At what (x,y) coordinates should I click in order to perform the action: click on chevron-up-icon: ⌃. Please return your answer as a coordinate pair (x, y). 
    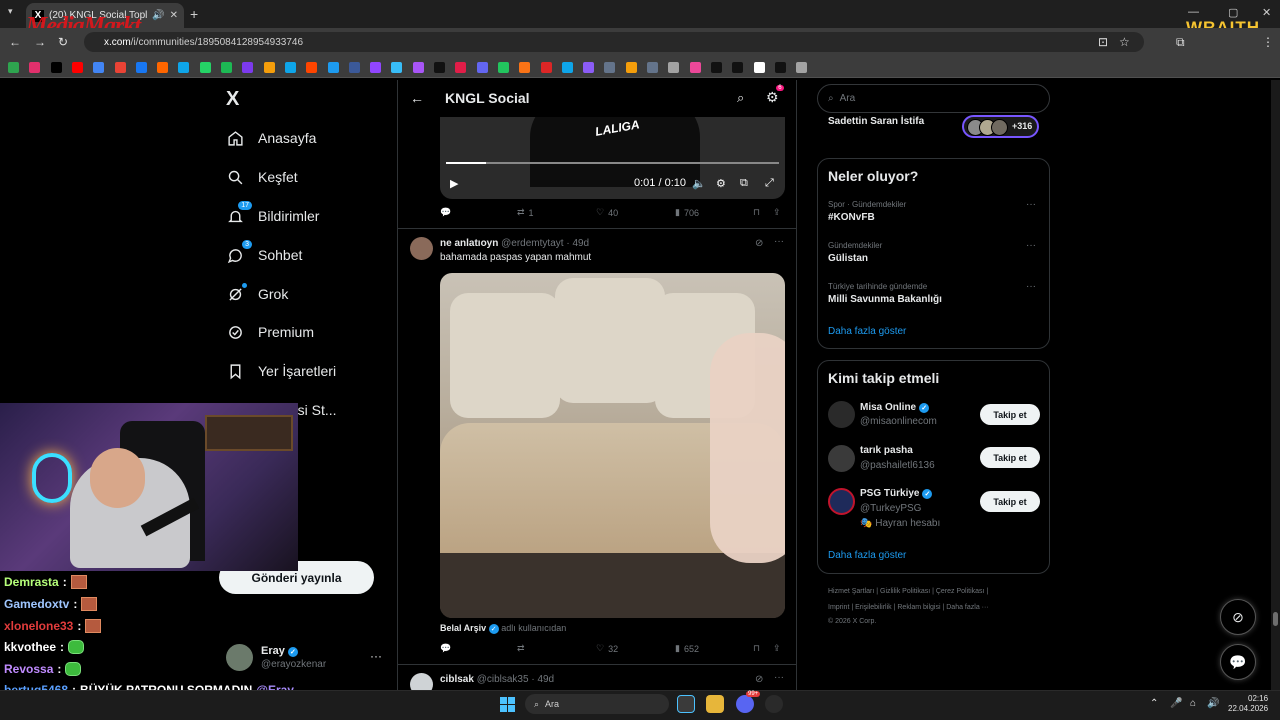
    Looking at the image, I should click on (1154, 703).